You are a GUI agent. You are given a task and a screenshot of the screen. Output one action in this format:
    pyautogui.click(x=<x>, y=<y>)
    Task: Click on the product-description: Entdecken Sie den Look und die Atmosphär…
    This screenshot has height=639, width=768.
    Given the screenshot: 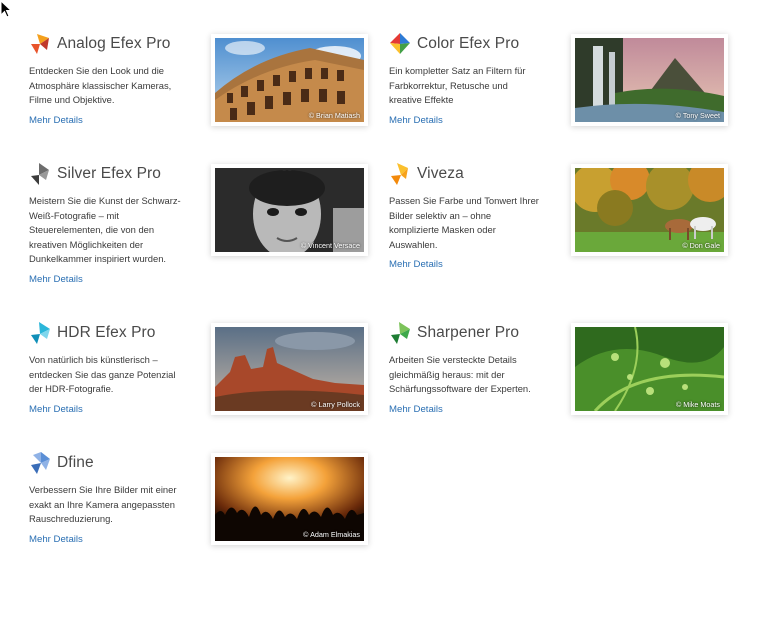 What is the action you would take?
    pyautogui.click(x=100, y=85)
    